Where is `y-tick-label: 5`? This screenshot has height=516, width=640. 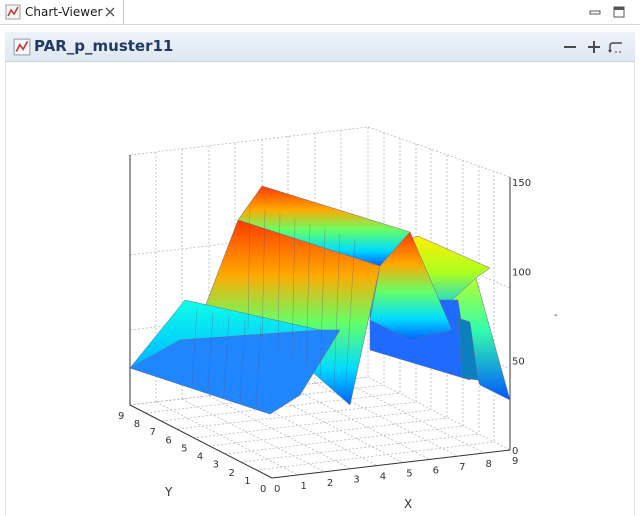
y-tick-label: 5 is located at coordinates (184, 448).